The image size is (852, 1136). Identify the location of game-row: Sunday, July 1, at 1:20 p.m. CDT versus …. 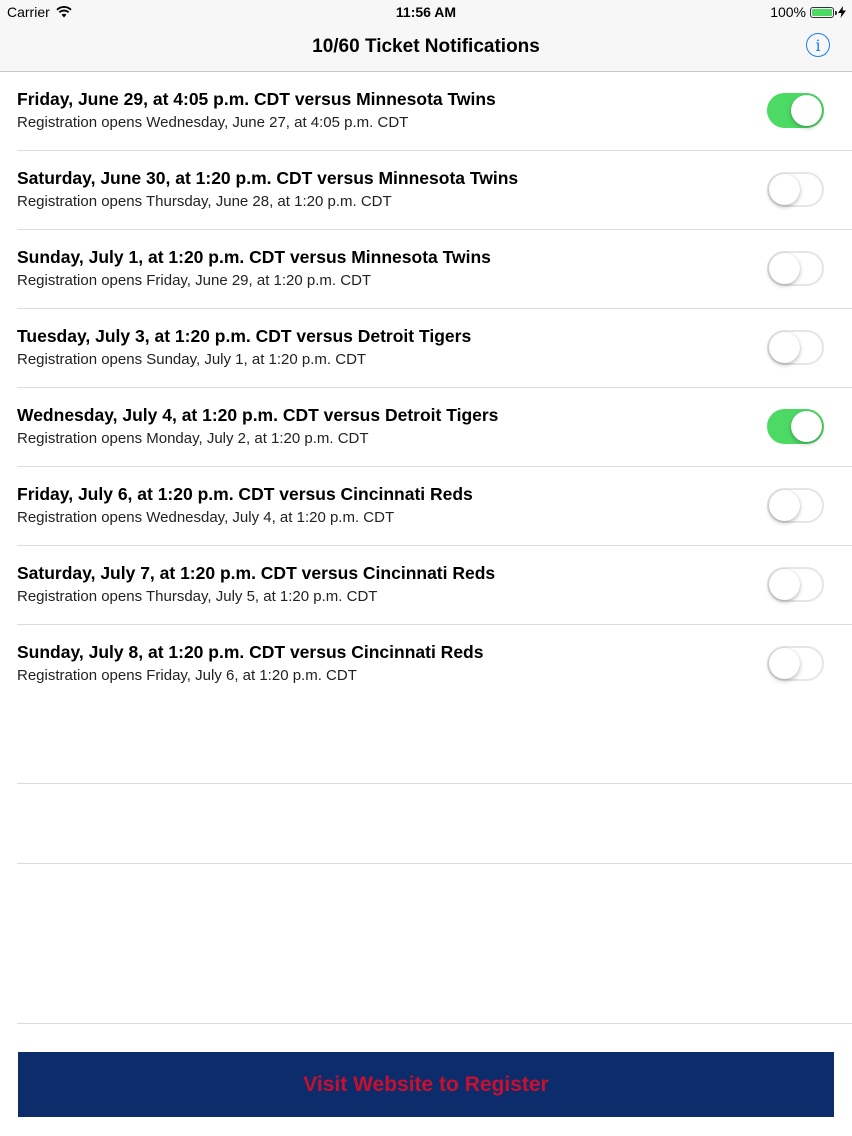
(434, 269).